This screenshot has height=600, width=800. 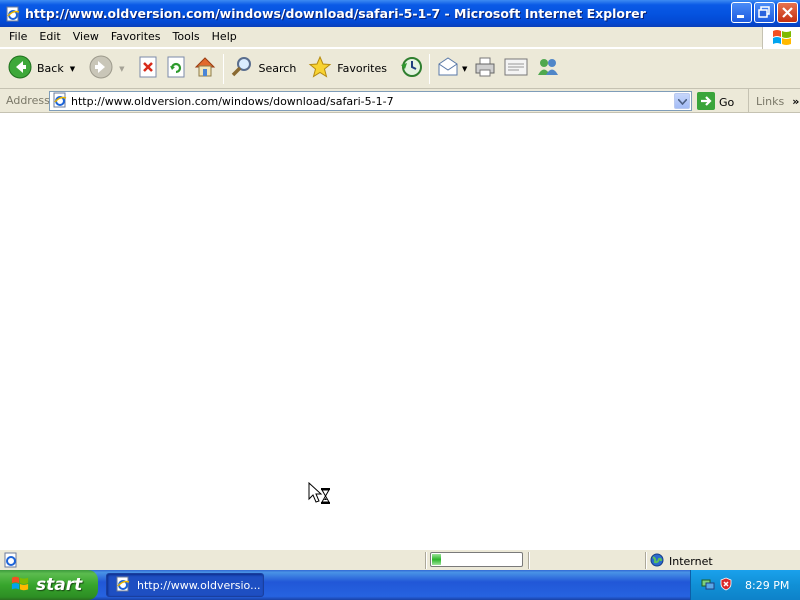 What do you see at coordinates (476, 559) in the screenshot?
I see `progress-bar` at bounding box center [476, 559].